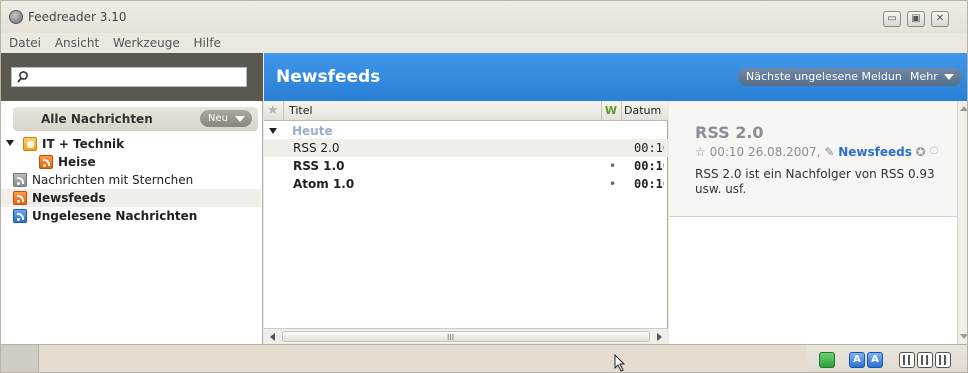  What do you see at coordinates (69, 198) in the screenshot?
I see `sidebar-item-label: Newsfeeds` at bounding box center [69, 198].